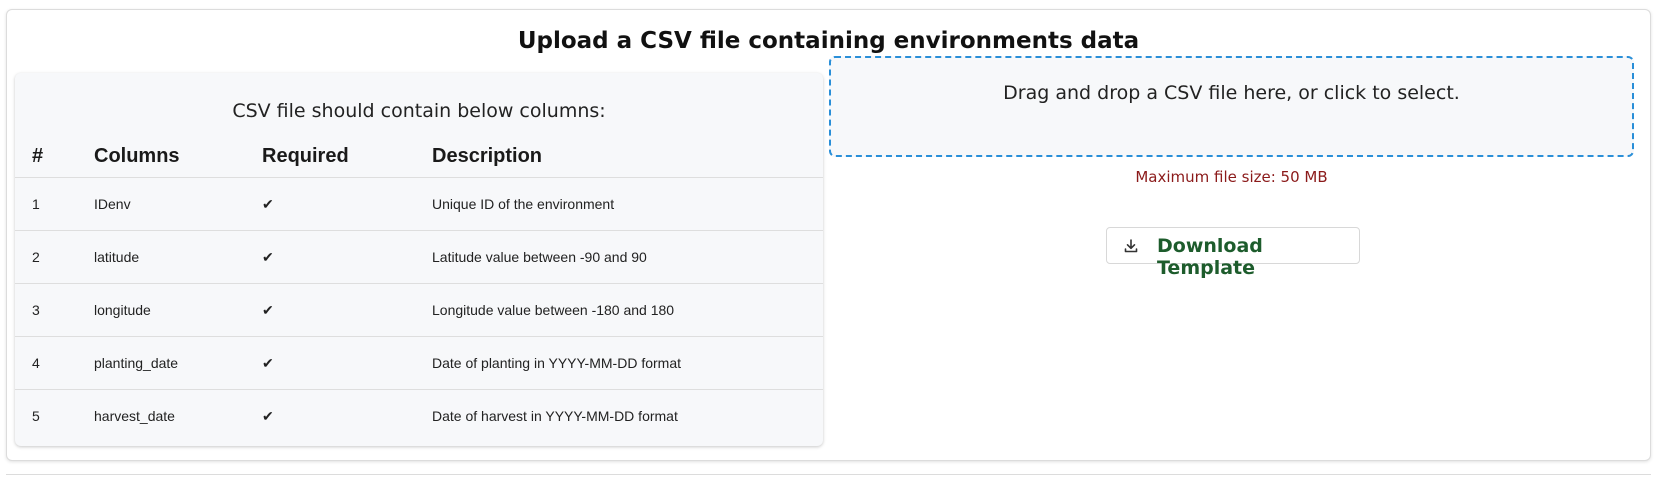 The width and height of the screenshot is (1659, 477). I want to click on row-number: 5, so click(36, 416).